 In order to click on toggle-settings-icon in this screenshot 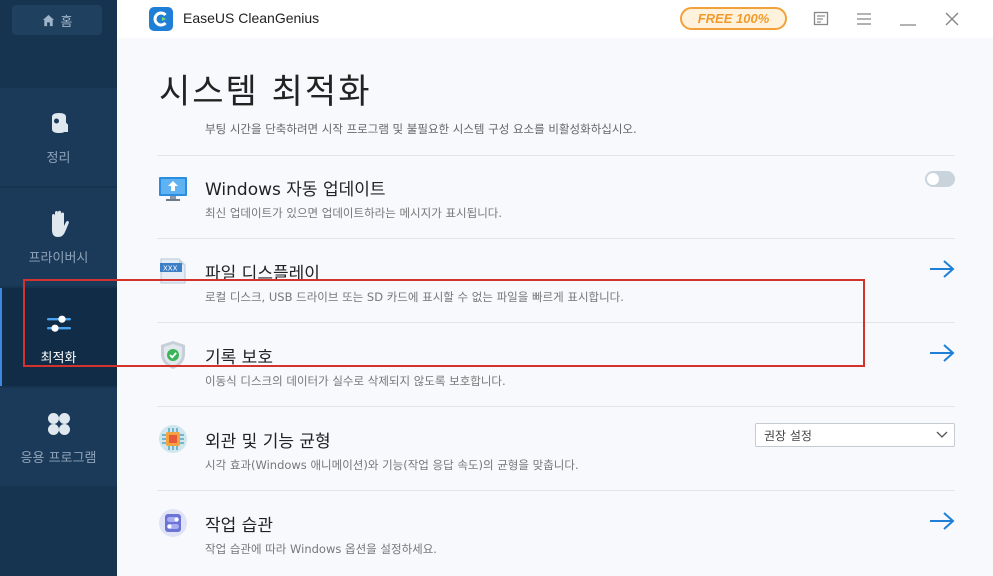, I will do `click(173, 523)`.